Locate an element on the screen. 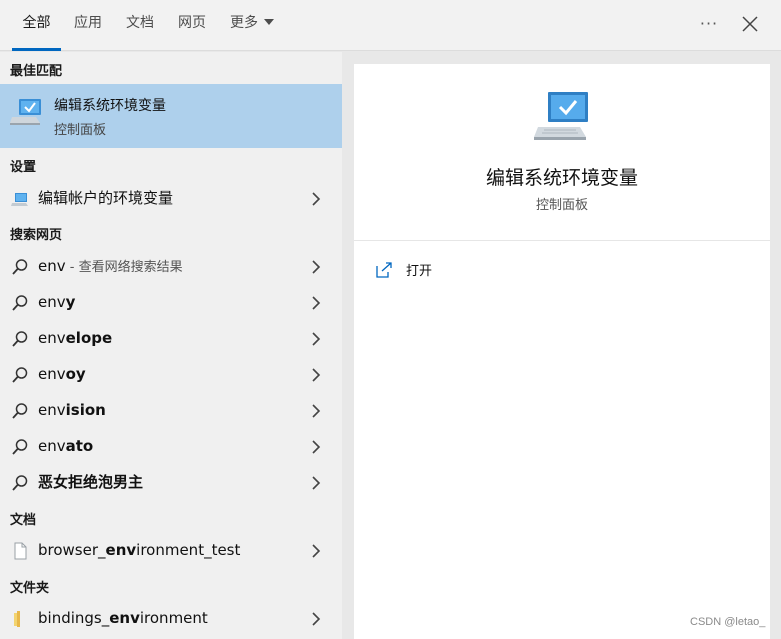  tab-all: 全部 is located at coordinates (36, 25).